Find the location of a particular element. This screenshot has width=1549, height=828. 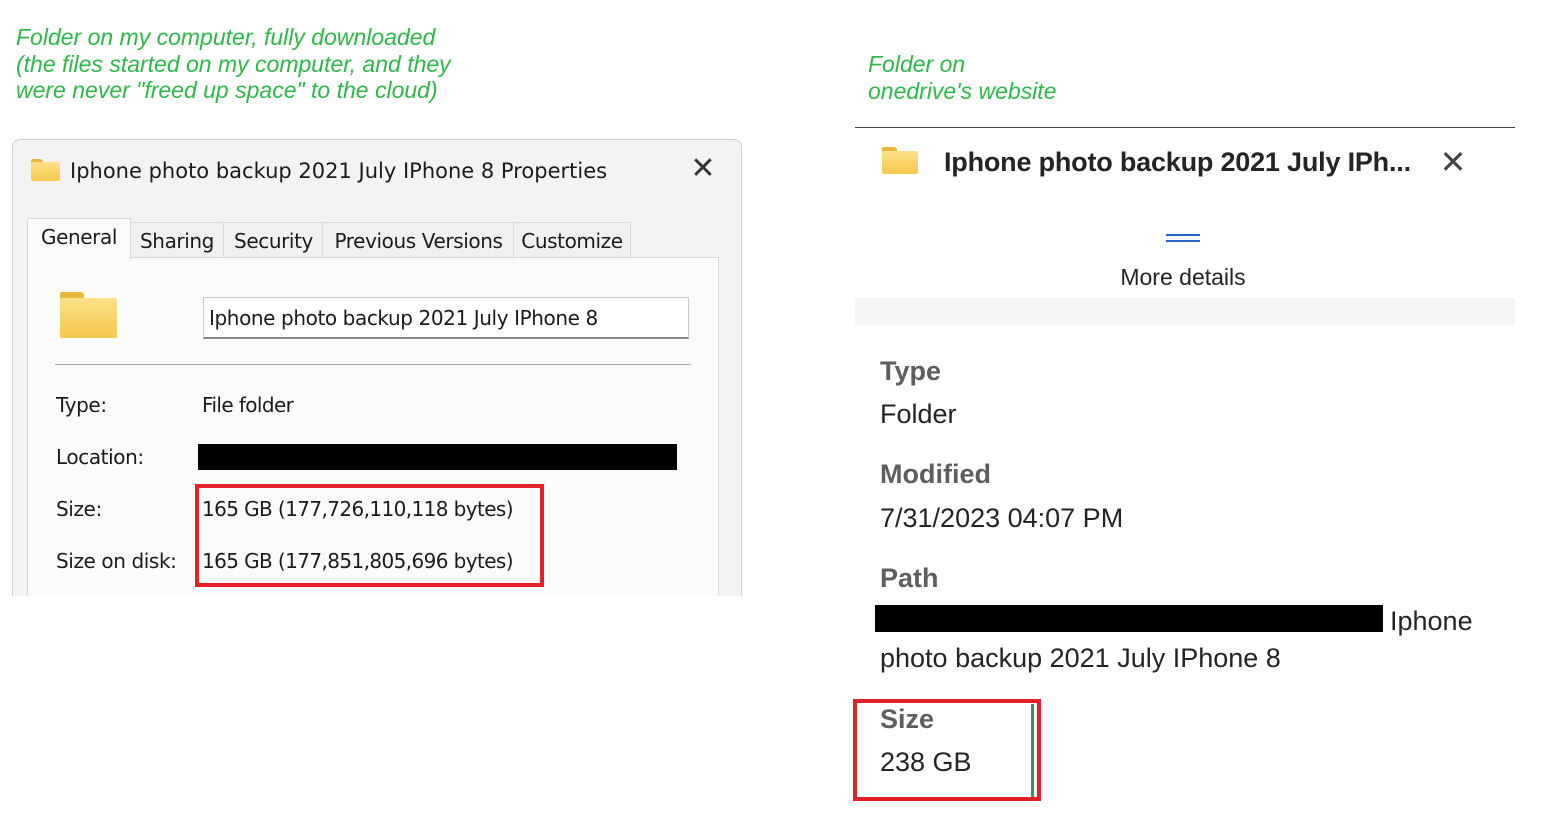

modified-label: Modified is located at coordinates (935, 474).